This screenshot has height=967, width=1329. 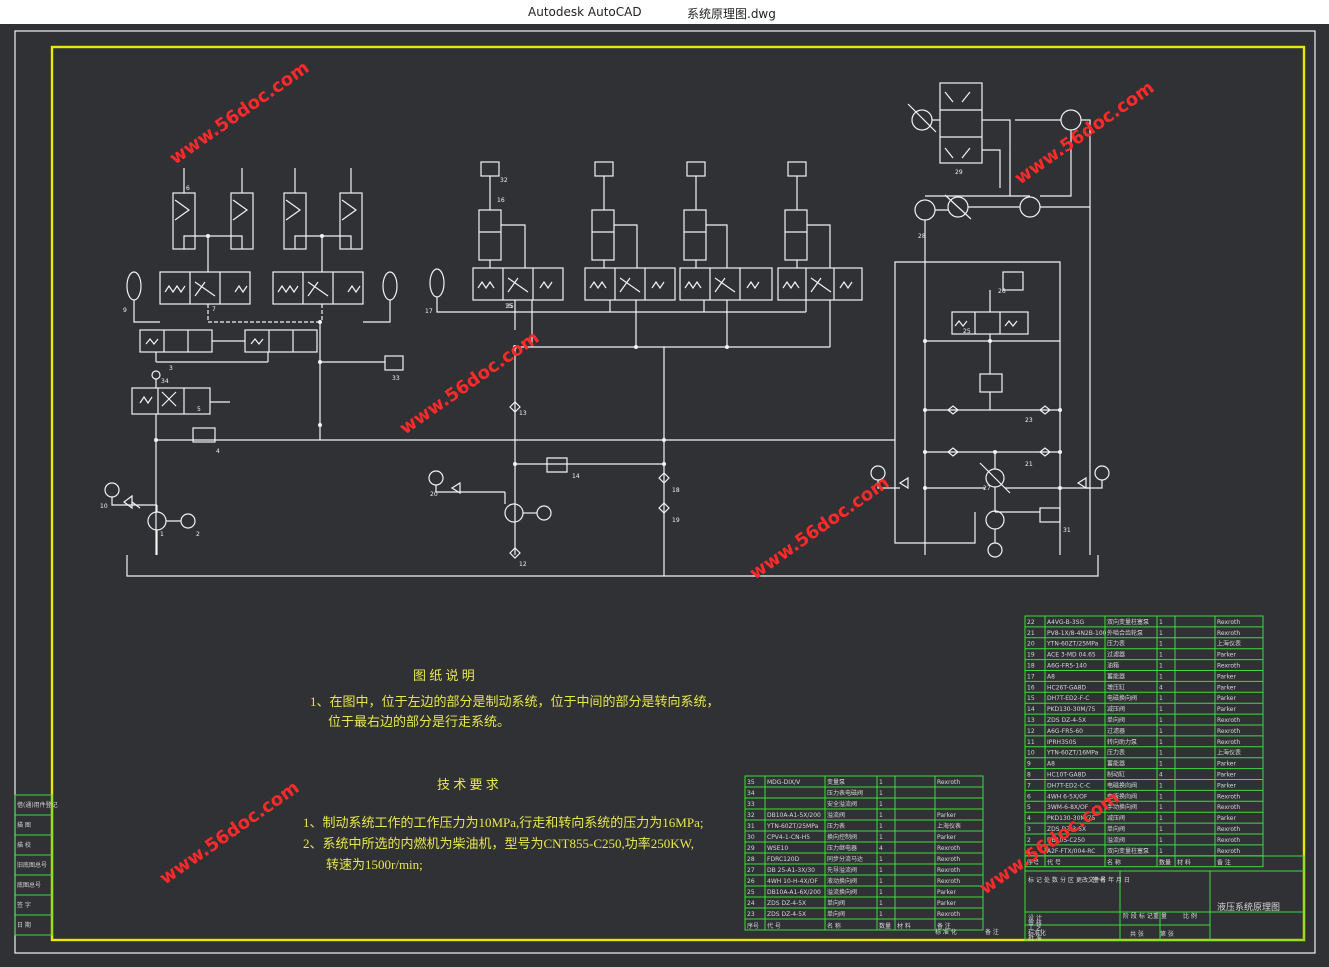 I want to click on bom-cell: 制动缸, so click(x=1116, y=775).